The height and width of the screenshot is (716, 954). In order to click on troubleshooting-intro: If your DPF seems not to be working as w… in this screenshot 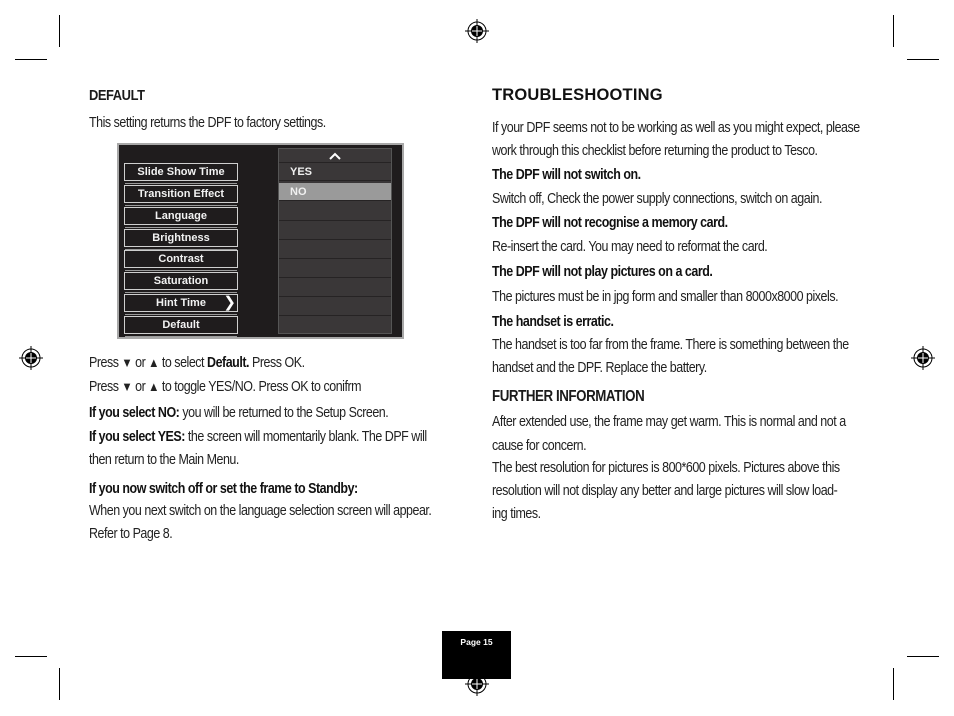, I will do `click(676, 128)`.